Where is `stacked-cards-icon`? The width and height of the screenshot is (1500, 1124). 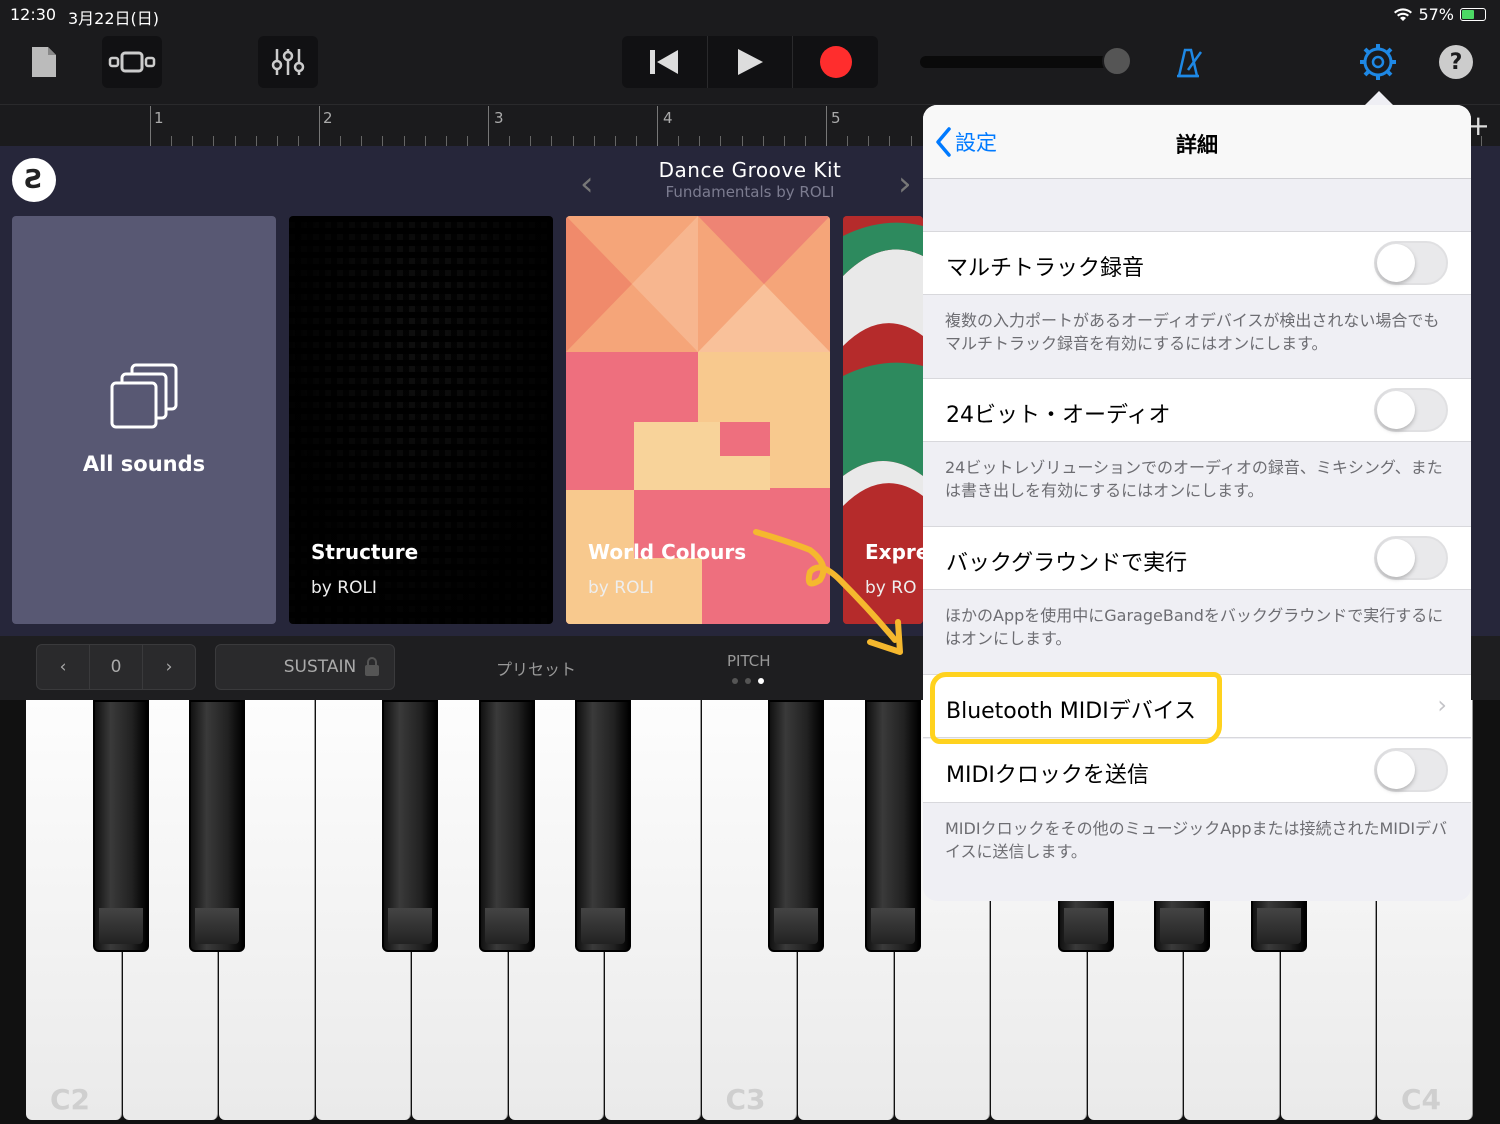 stacked-cards-icon is located at coordinates (144, 396).